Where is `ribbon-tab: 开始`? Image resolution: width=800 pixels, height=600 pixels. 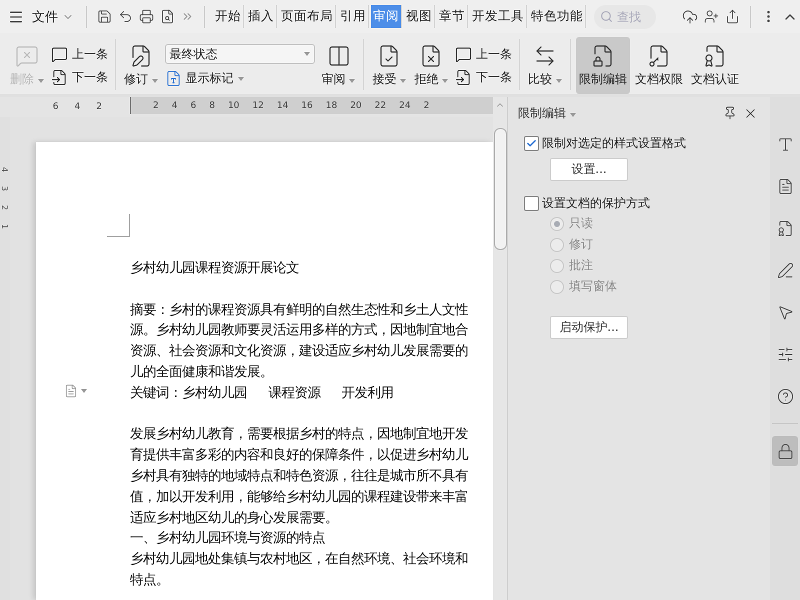
ribbon-tab: 开始 is located at coordinates (228, 16).